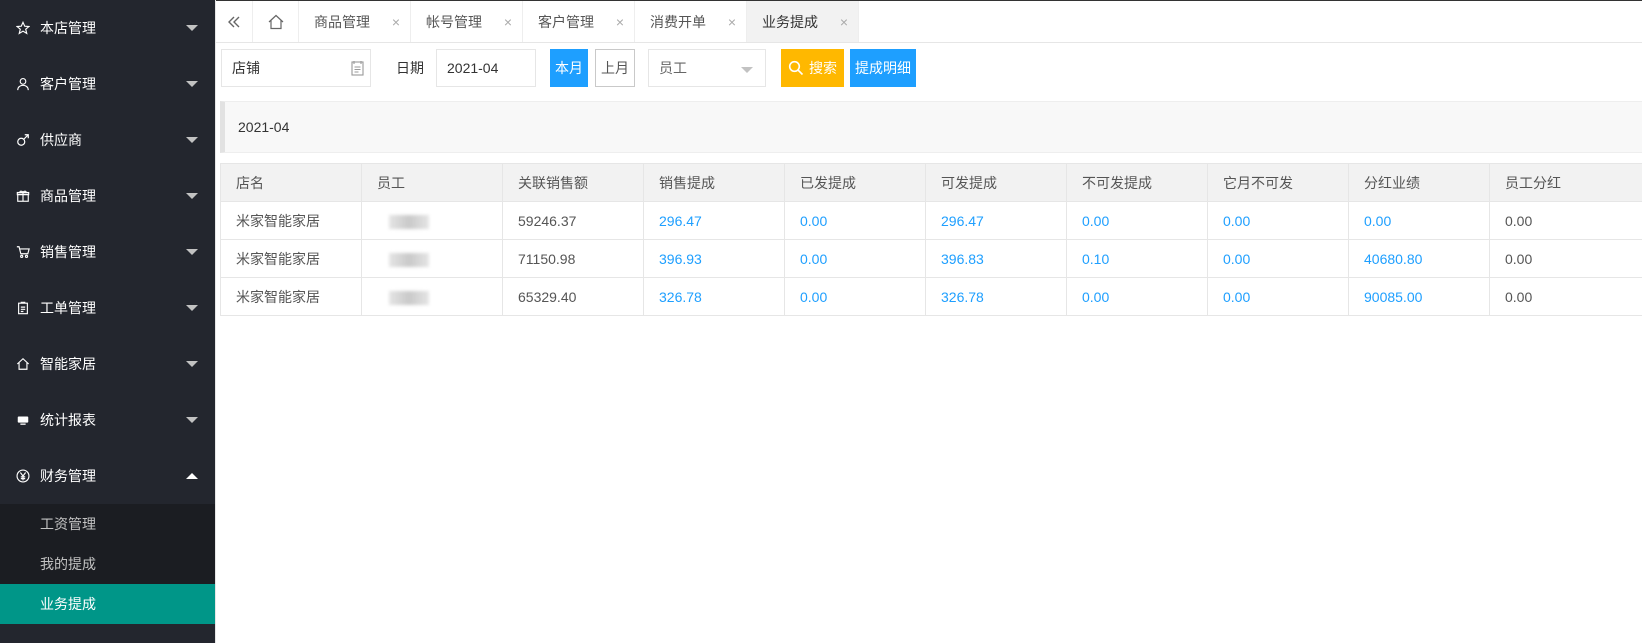 The image size is (1642, 643). What do you see at coordinates (107, 476) in the screenshot?
I see `menu-finance-management: 财务管理` at bounding box center [107, 476].